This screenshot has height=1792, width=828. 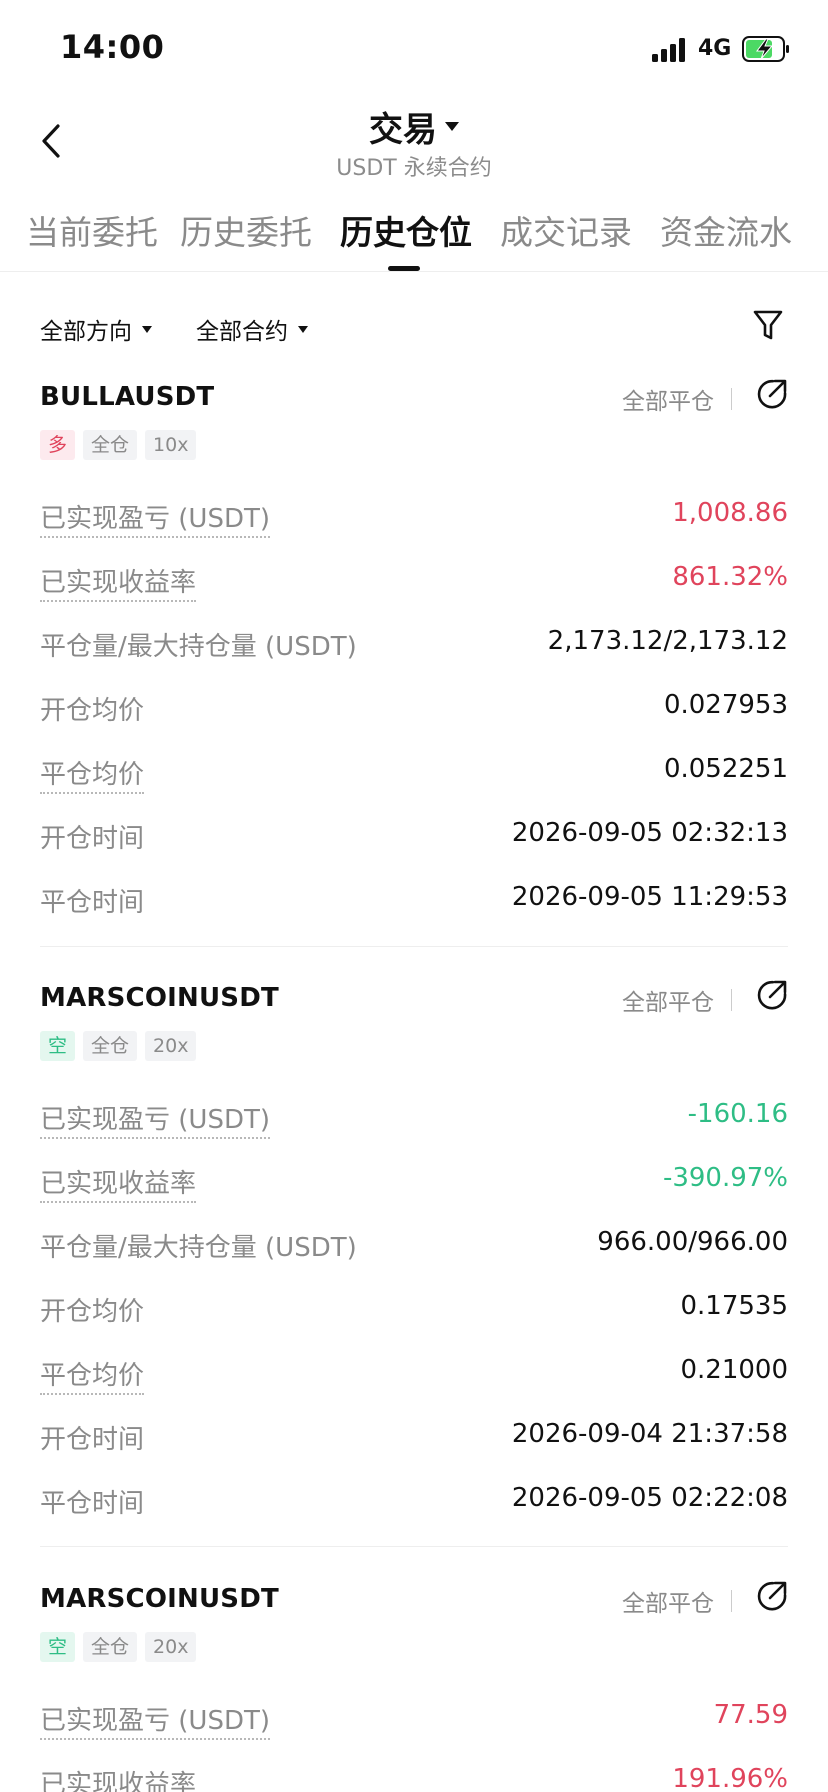 I want to click on tab-fund-flow: 资金流水, so click(x=726, y=230).